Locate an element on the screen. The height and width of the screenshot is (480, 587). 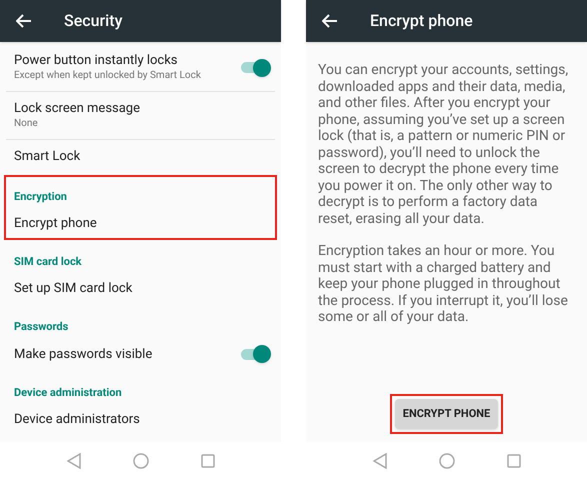
setting-title: Encrypt phone is located at coordinates (56, 223).